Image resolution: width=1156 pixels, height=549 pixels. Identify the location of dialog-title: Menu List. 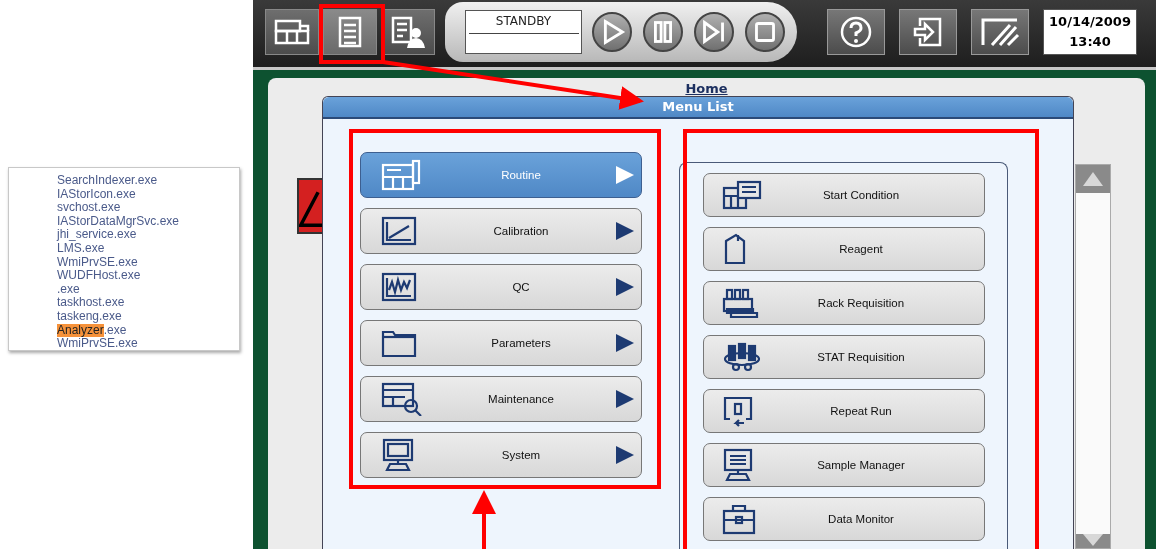
(698, 108).